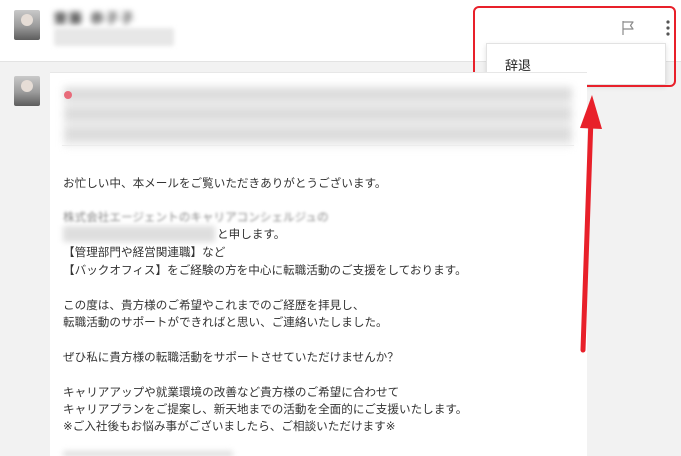 Image resolution: width=681 pixels, height=456 pixels. Describe the element at coordinates (265, 270) in the screenshot. I see `message-line: 【バックオフィス】をご経験の方を中心に転職活動のご支援をしております。` at that location.